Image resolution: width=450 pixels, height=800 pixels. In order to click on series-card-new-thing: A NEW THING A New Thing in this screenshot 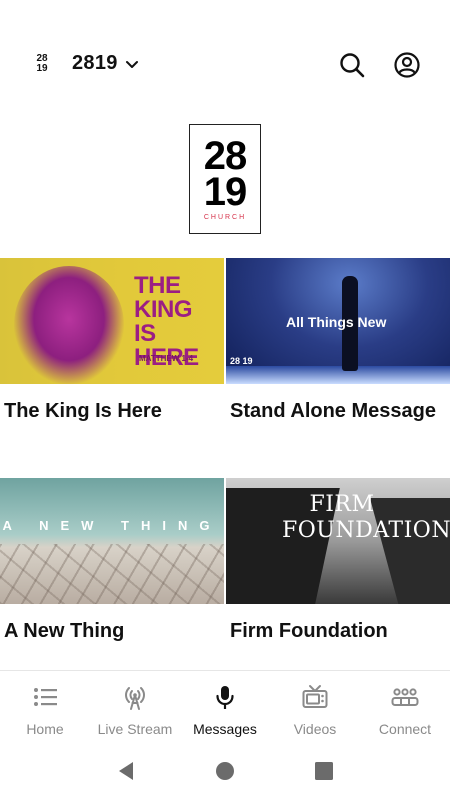, I will do `click(112, 561)`.